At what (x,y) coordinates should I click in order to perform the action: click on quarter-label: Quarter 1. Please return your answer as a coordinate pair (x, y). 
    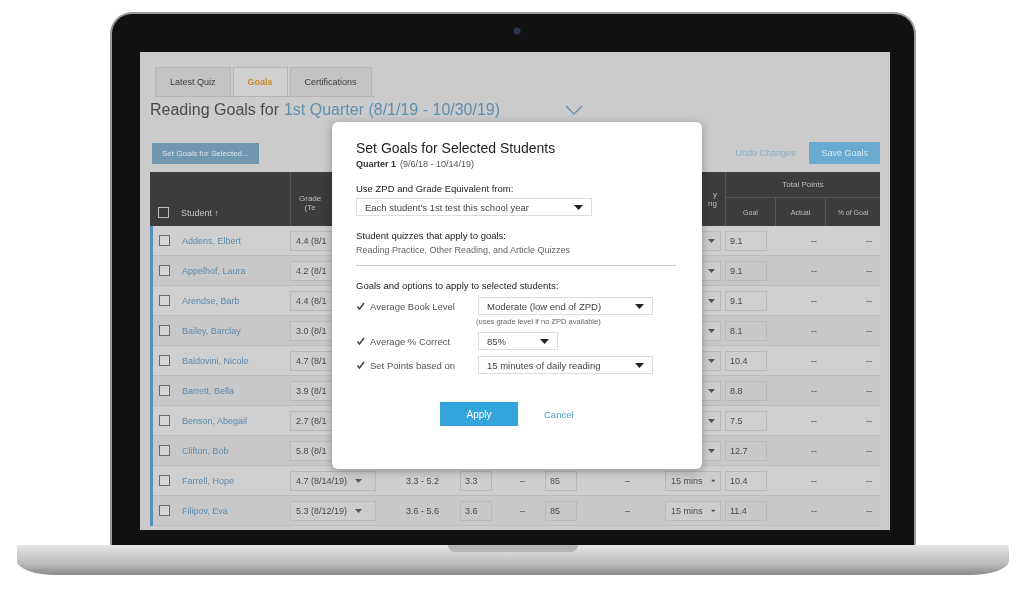
    Looking at the image, I should click on (376, 164).